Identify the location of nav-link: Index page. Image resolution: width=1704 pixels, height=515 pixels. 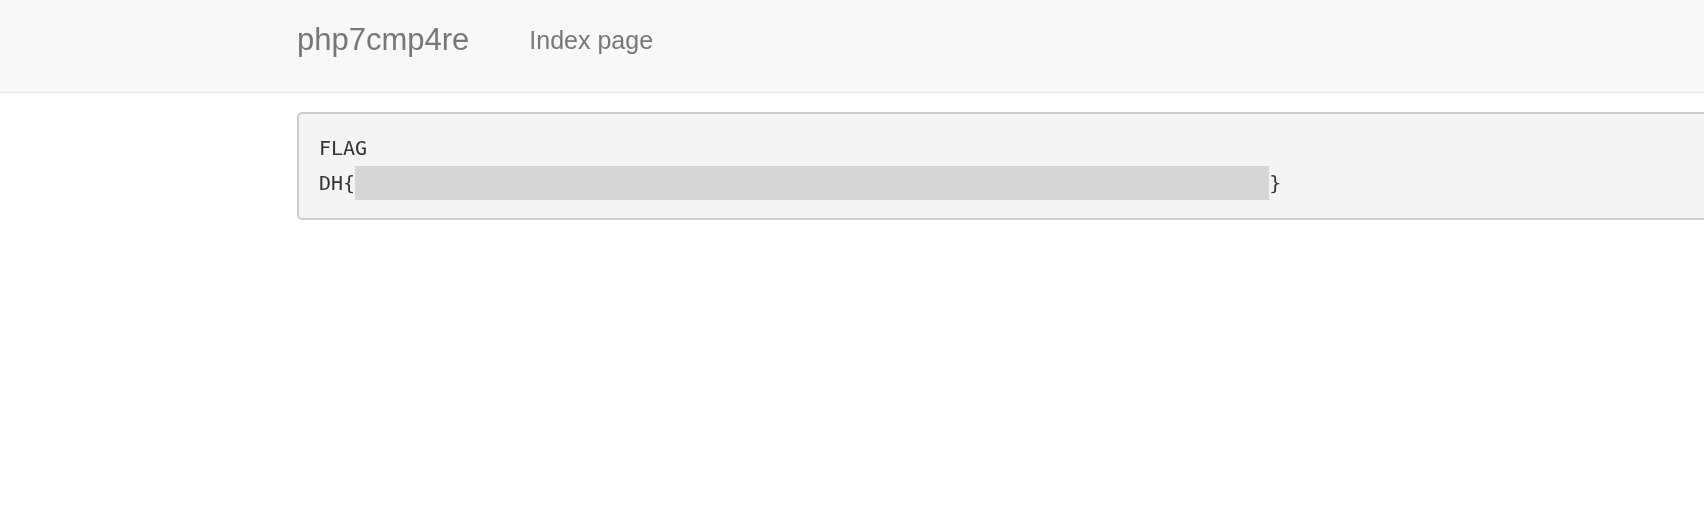
(591, 40).